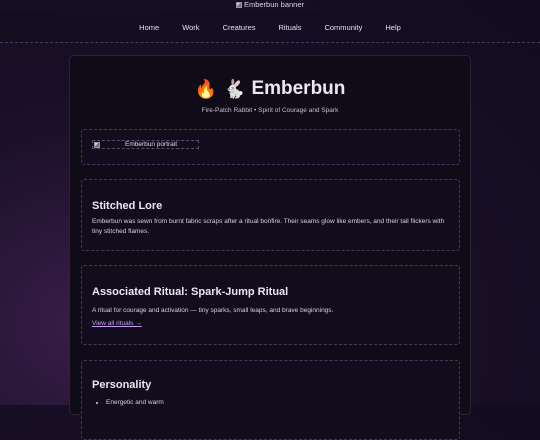 This screenshot has width=540, height=440. I want to click on portrait-alt-text: Emberbun portrait, so click(151, 144).